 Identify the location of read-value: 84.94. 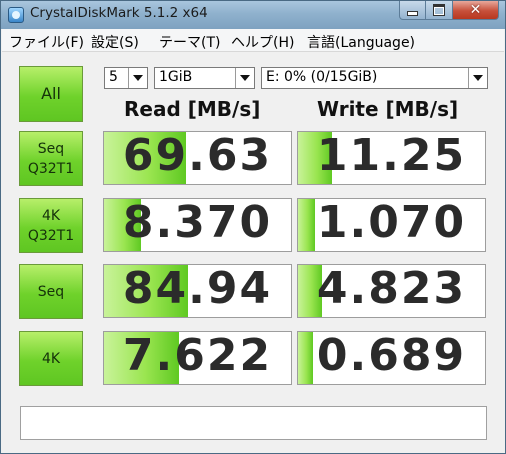
(197, 289).